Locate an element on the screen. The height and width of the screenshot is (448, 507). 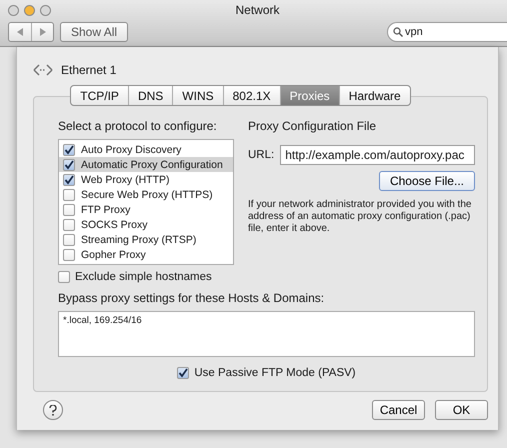
tab: Hardware is located at coordinates (374, 95).